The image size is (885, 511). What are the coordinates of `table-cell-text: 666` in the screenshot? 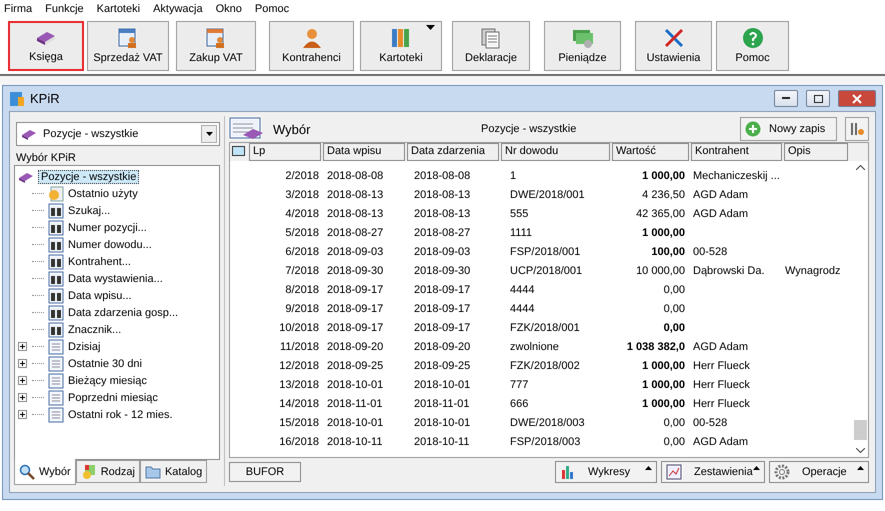 It's located at (519, 404).